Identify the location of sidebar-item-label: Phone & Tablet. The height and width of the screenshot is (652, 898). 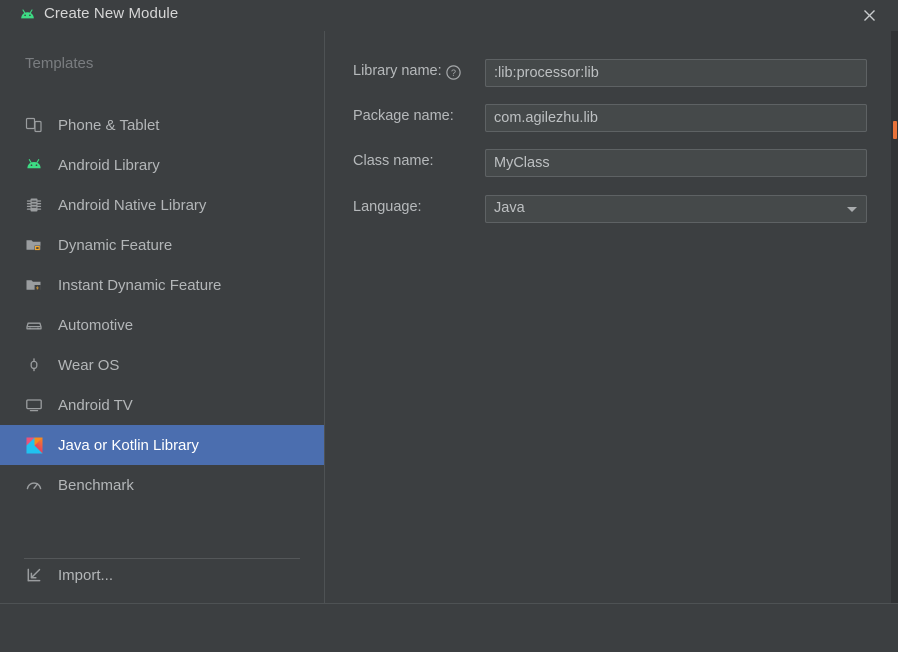
(109, 125).